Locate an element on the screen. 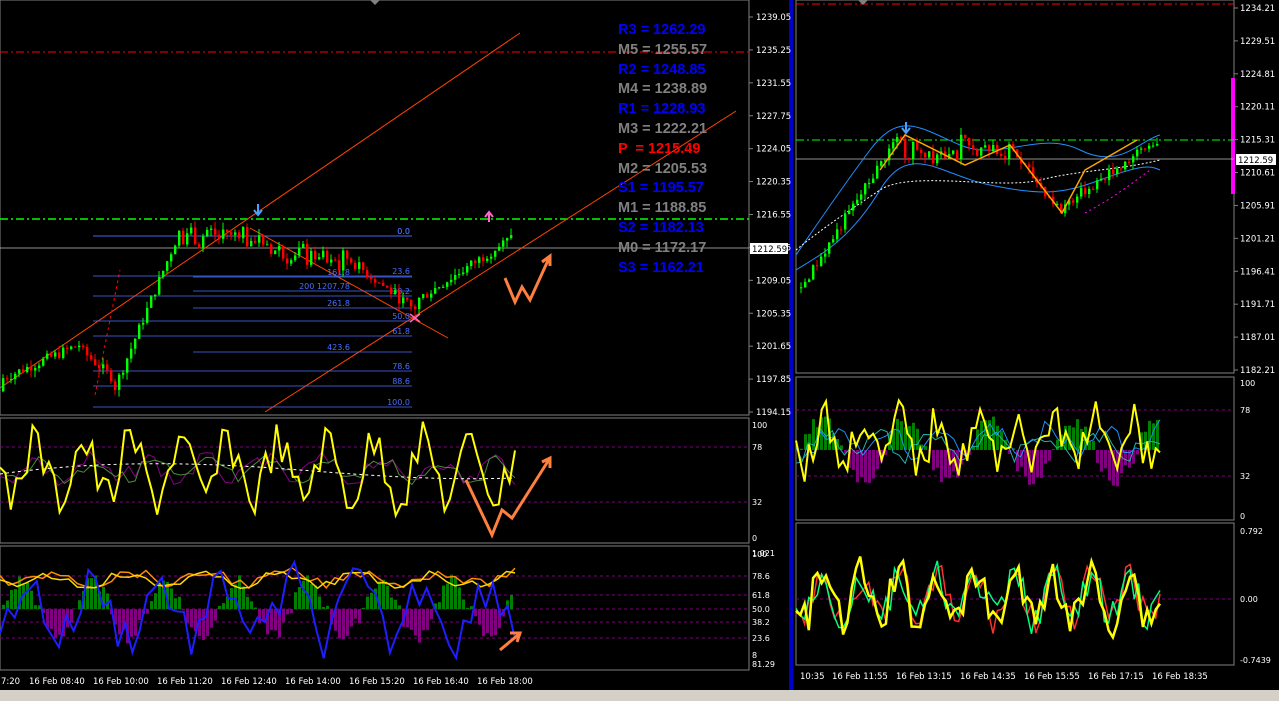 This screenshot has height=701, width=1279. left-osc1-panel is located at coordinates (375, 480).